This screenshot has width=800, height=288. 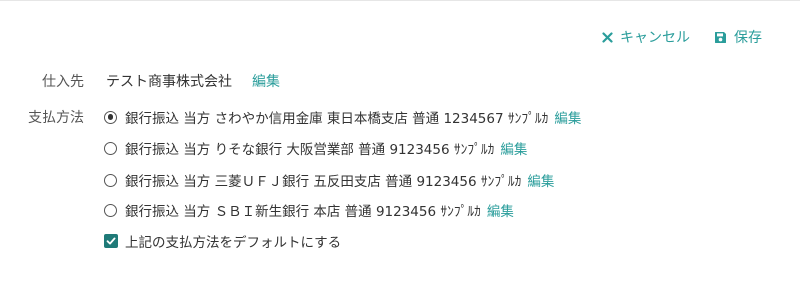 What do you see at coordinates (323, 182) in the screenshot?
I see `payment-option-text: 銀行振込 当方 三菱ＵＦＪ銀行 五反田支店 普通 9123456 ｻﾝﾌﾟﾙｶ` at bounding box center [323, 182].